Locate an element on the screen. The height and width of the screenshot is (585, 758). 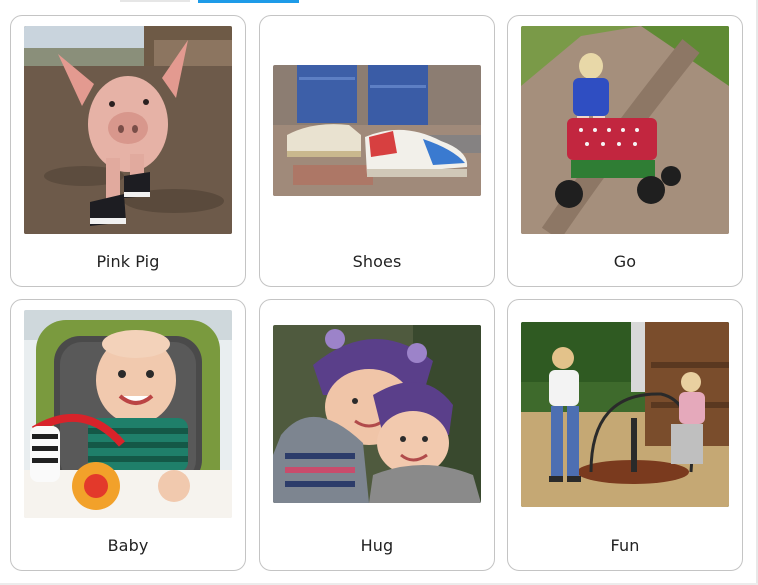
card-label: Hug is located at coordinates (377, 545).